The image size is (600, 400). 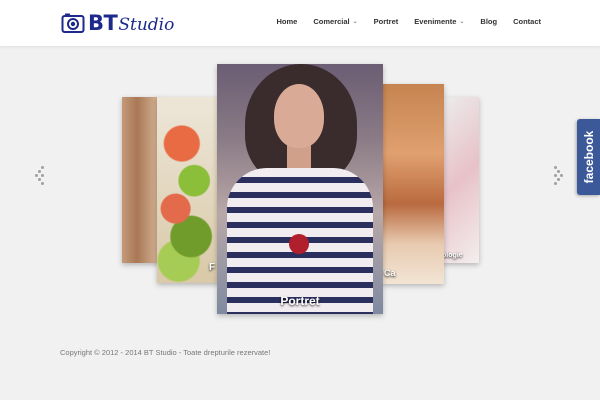 I want to click on dotted-arrow-right-icon, so click(x=559, y=175).